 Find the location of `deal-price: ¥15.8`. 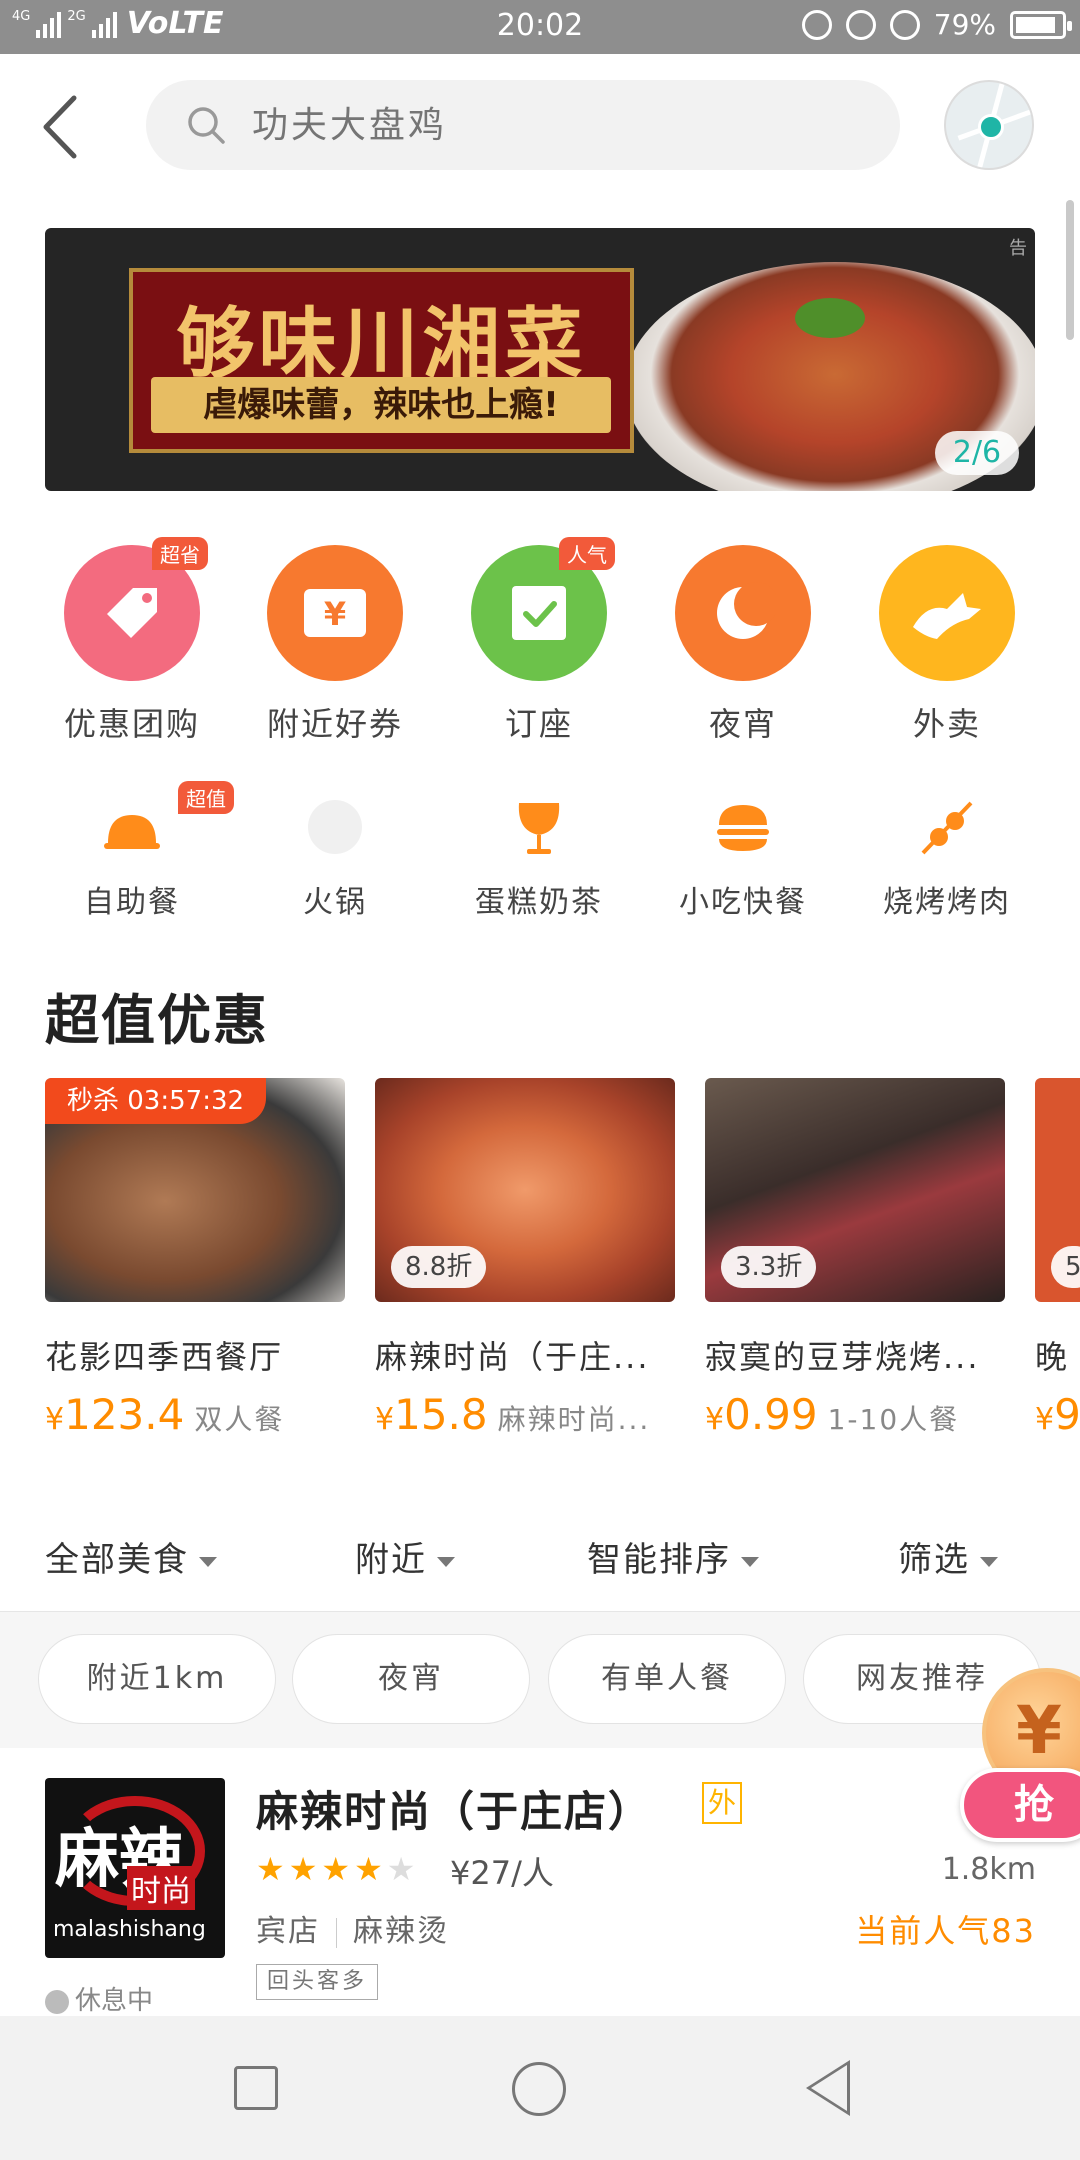

deal-price: ¥15.8 is located at coordinates (431, 1414).